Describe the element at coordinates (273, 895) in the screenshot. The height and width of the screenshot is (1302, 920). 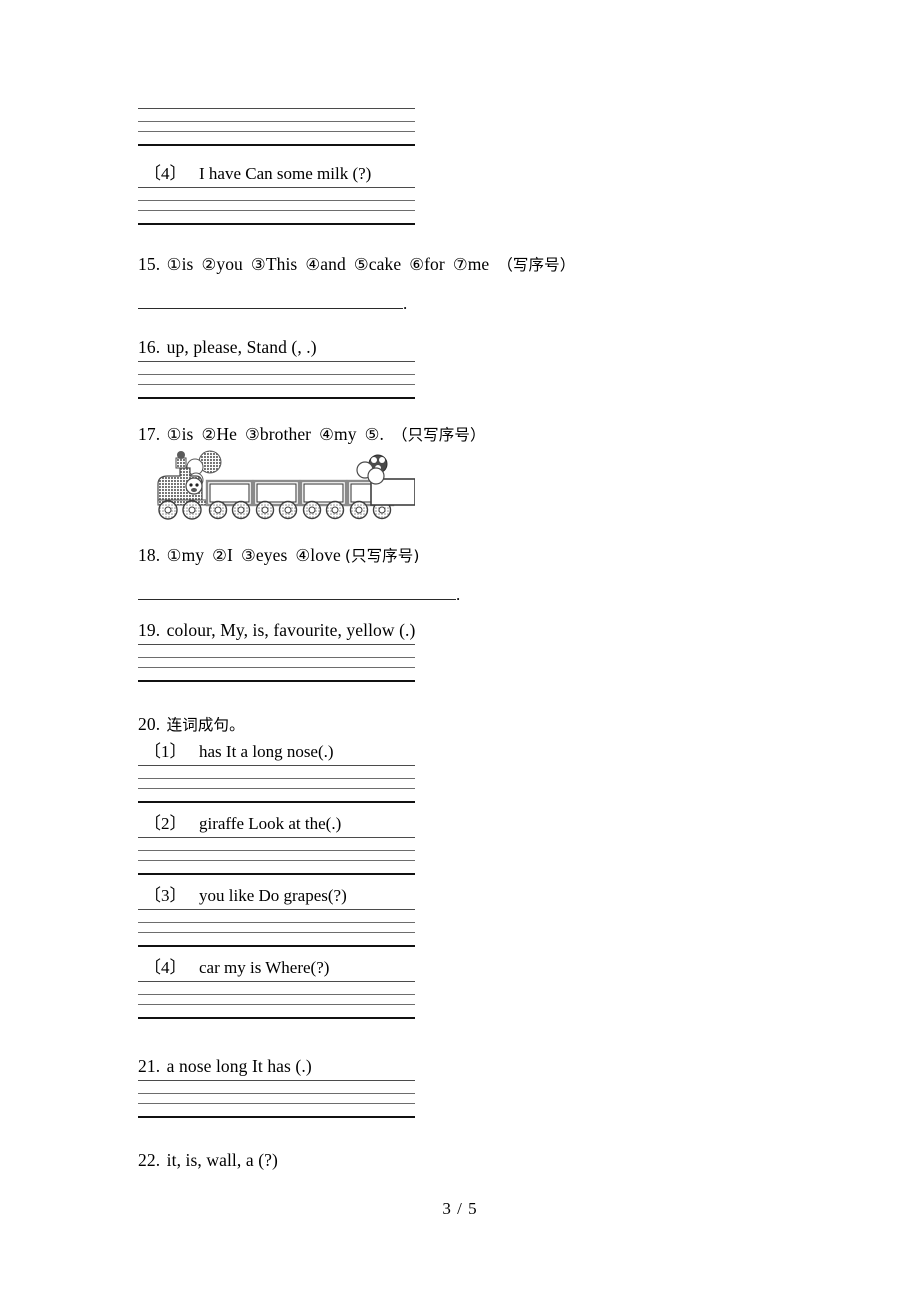
I see `q20-sub3-text: you like Do grapes(?)` at that location.